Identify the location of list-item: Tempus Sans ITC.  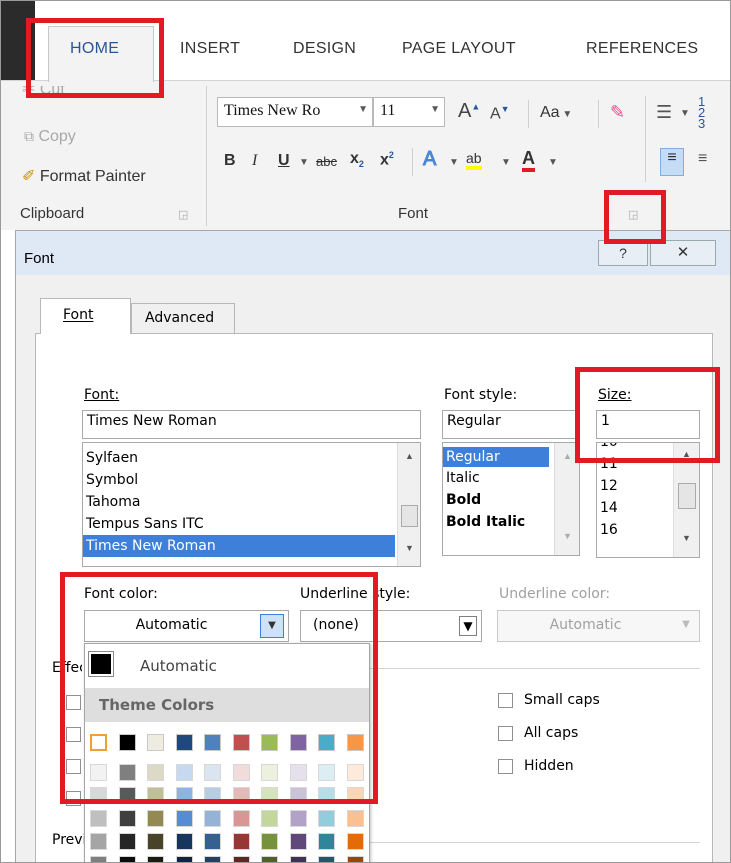
(239, 524).